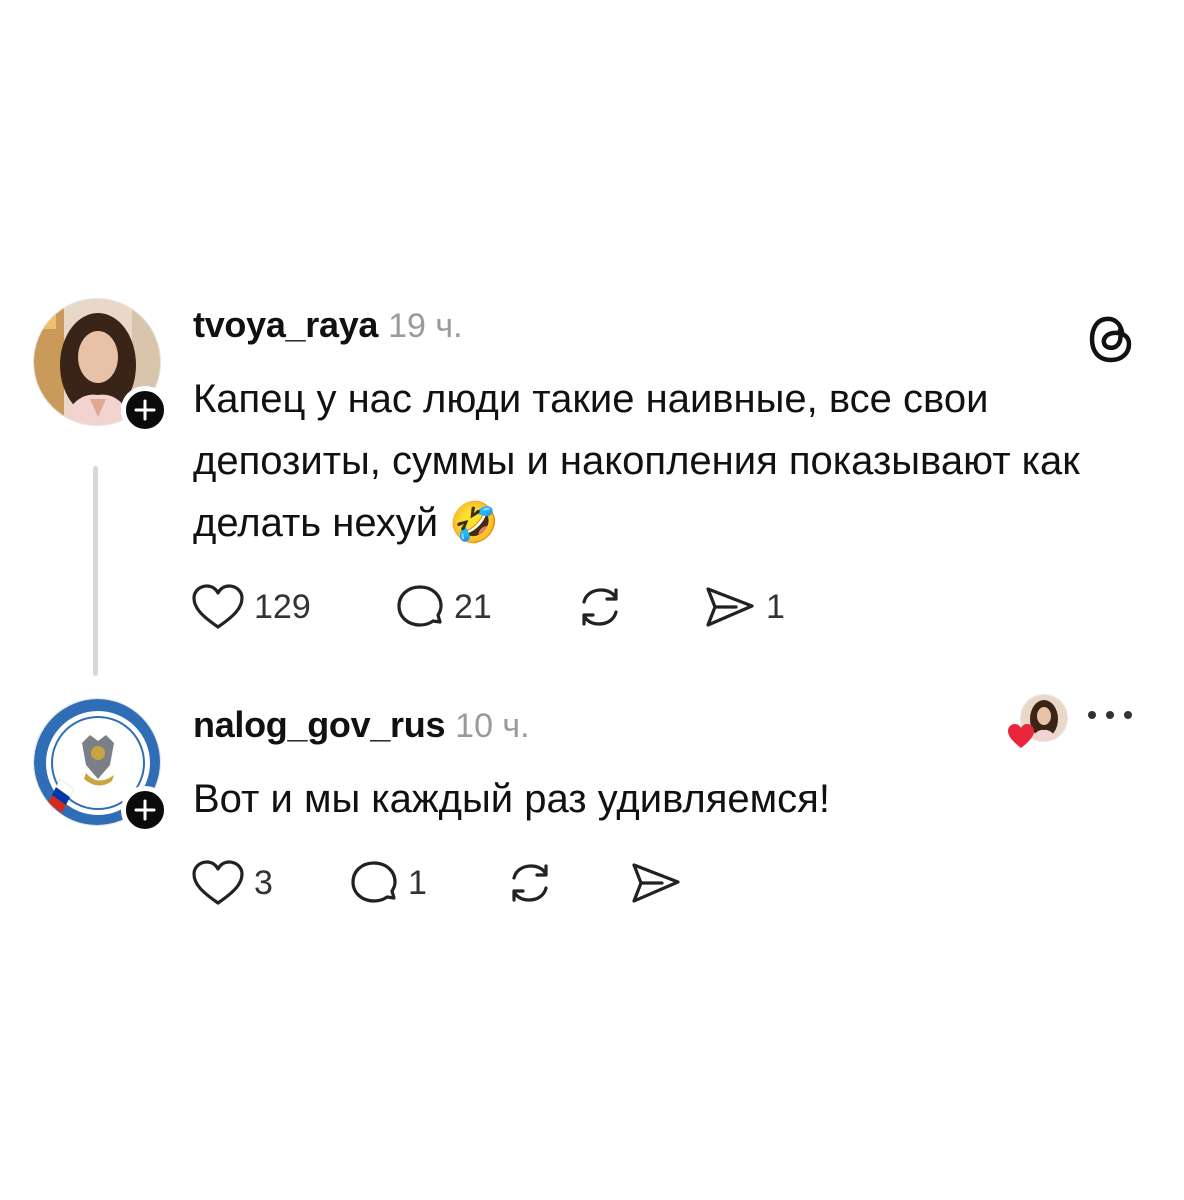  I want to click on thread-connector-line, so click(95, 571).